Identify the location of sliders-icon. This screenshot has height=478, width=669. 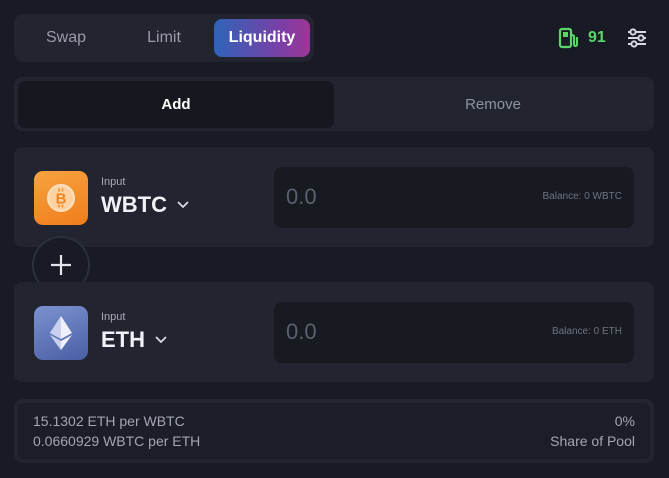
(637, 38).